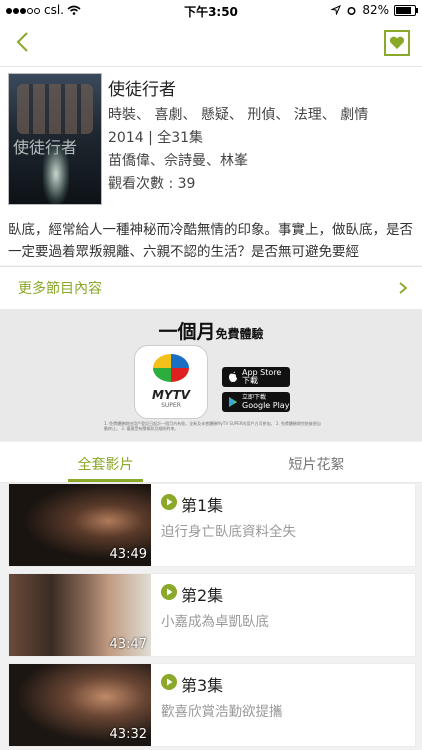  I want to click on google-play-icon, so click(233, 402).